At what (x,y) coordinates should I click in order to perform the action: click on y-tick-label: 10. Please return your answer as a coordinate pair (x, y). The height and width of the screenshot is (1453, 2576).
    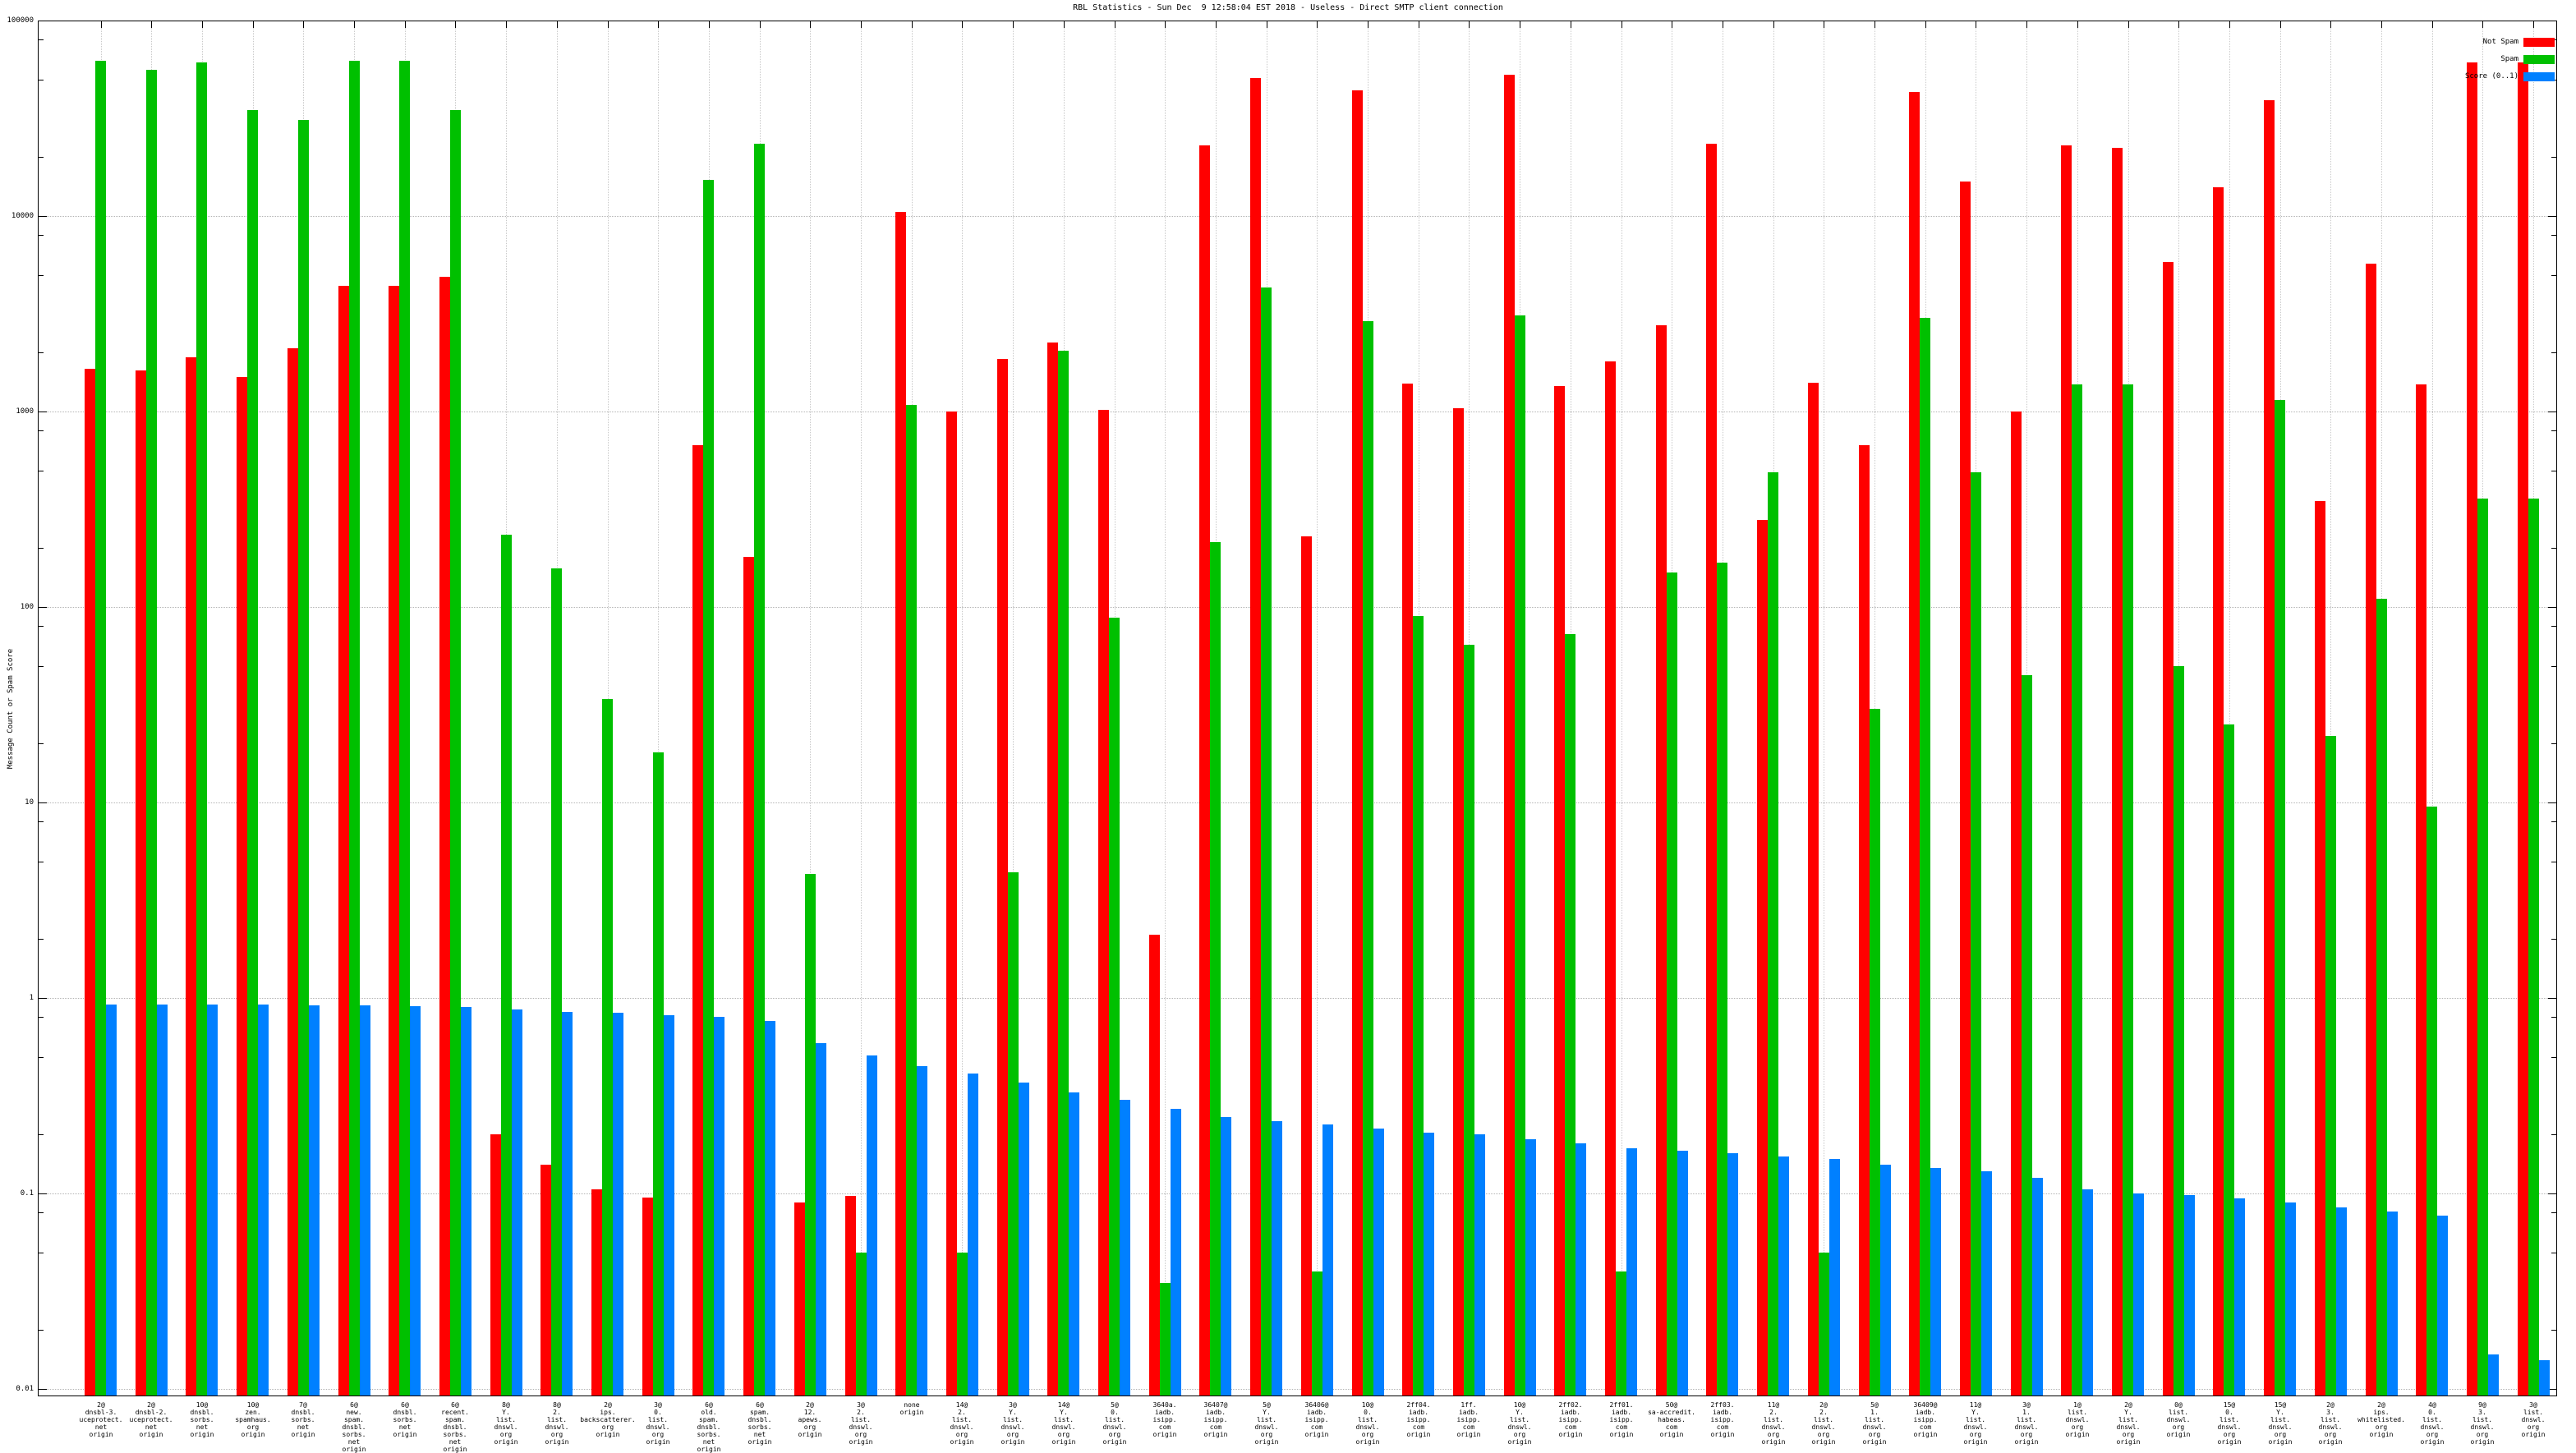
    Looking at the image, I should click on (30, 802).